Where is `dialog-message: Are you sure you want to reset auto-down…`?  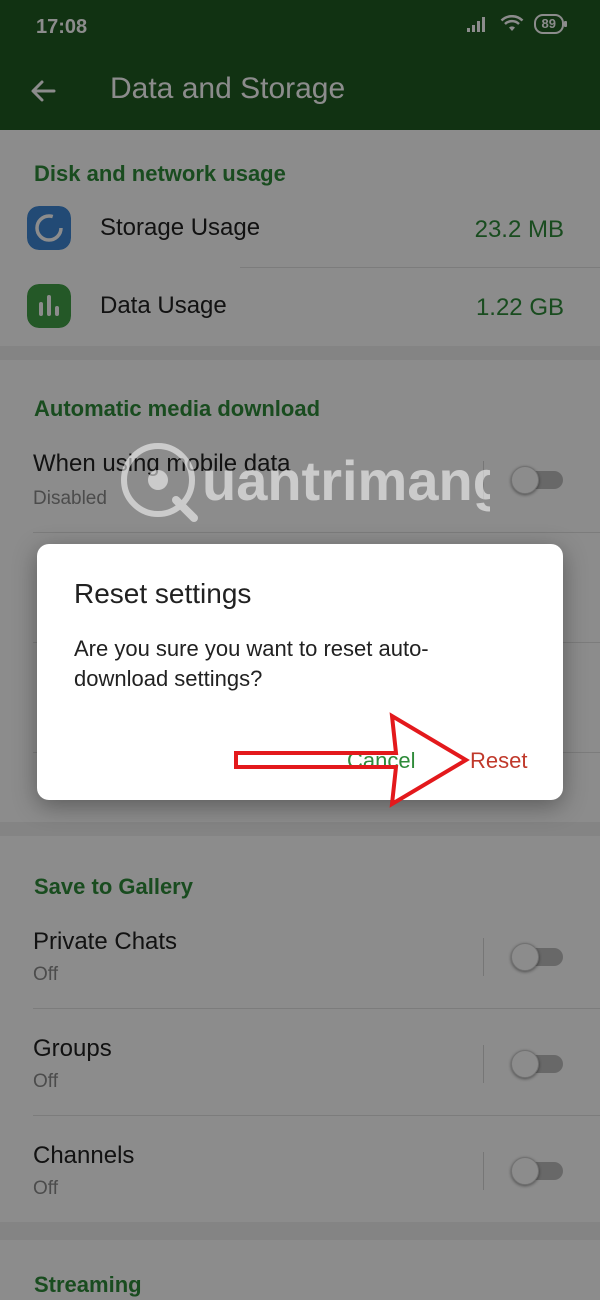 dialog-message: Are you sure you want to reset auto-down… is located at coordinates (251, 663).